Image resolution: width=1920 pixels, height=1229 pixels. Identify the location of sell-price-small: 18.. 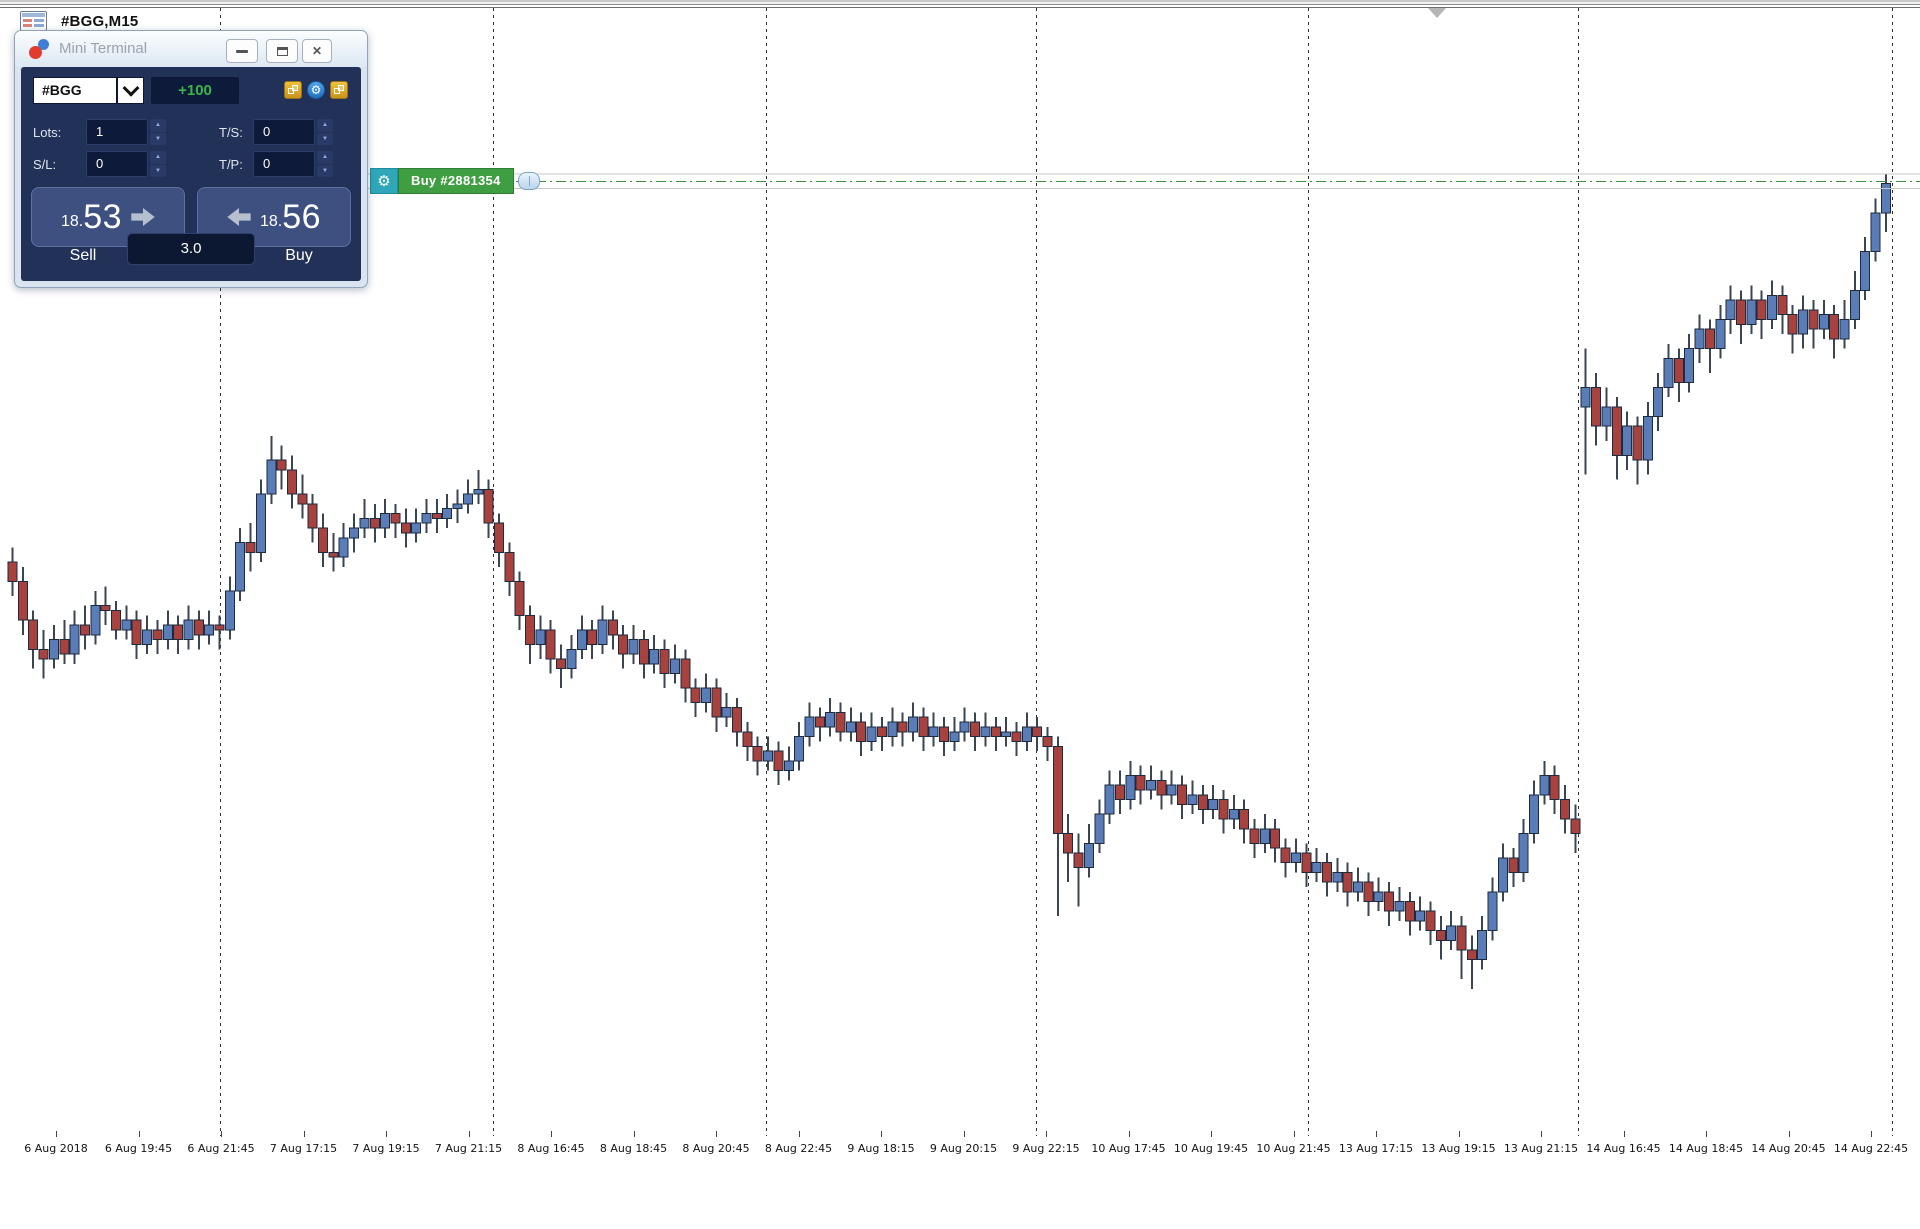
(72, 221).